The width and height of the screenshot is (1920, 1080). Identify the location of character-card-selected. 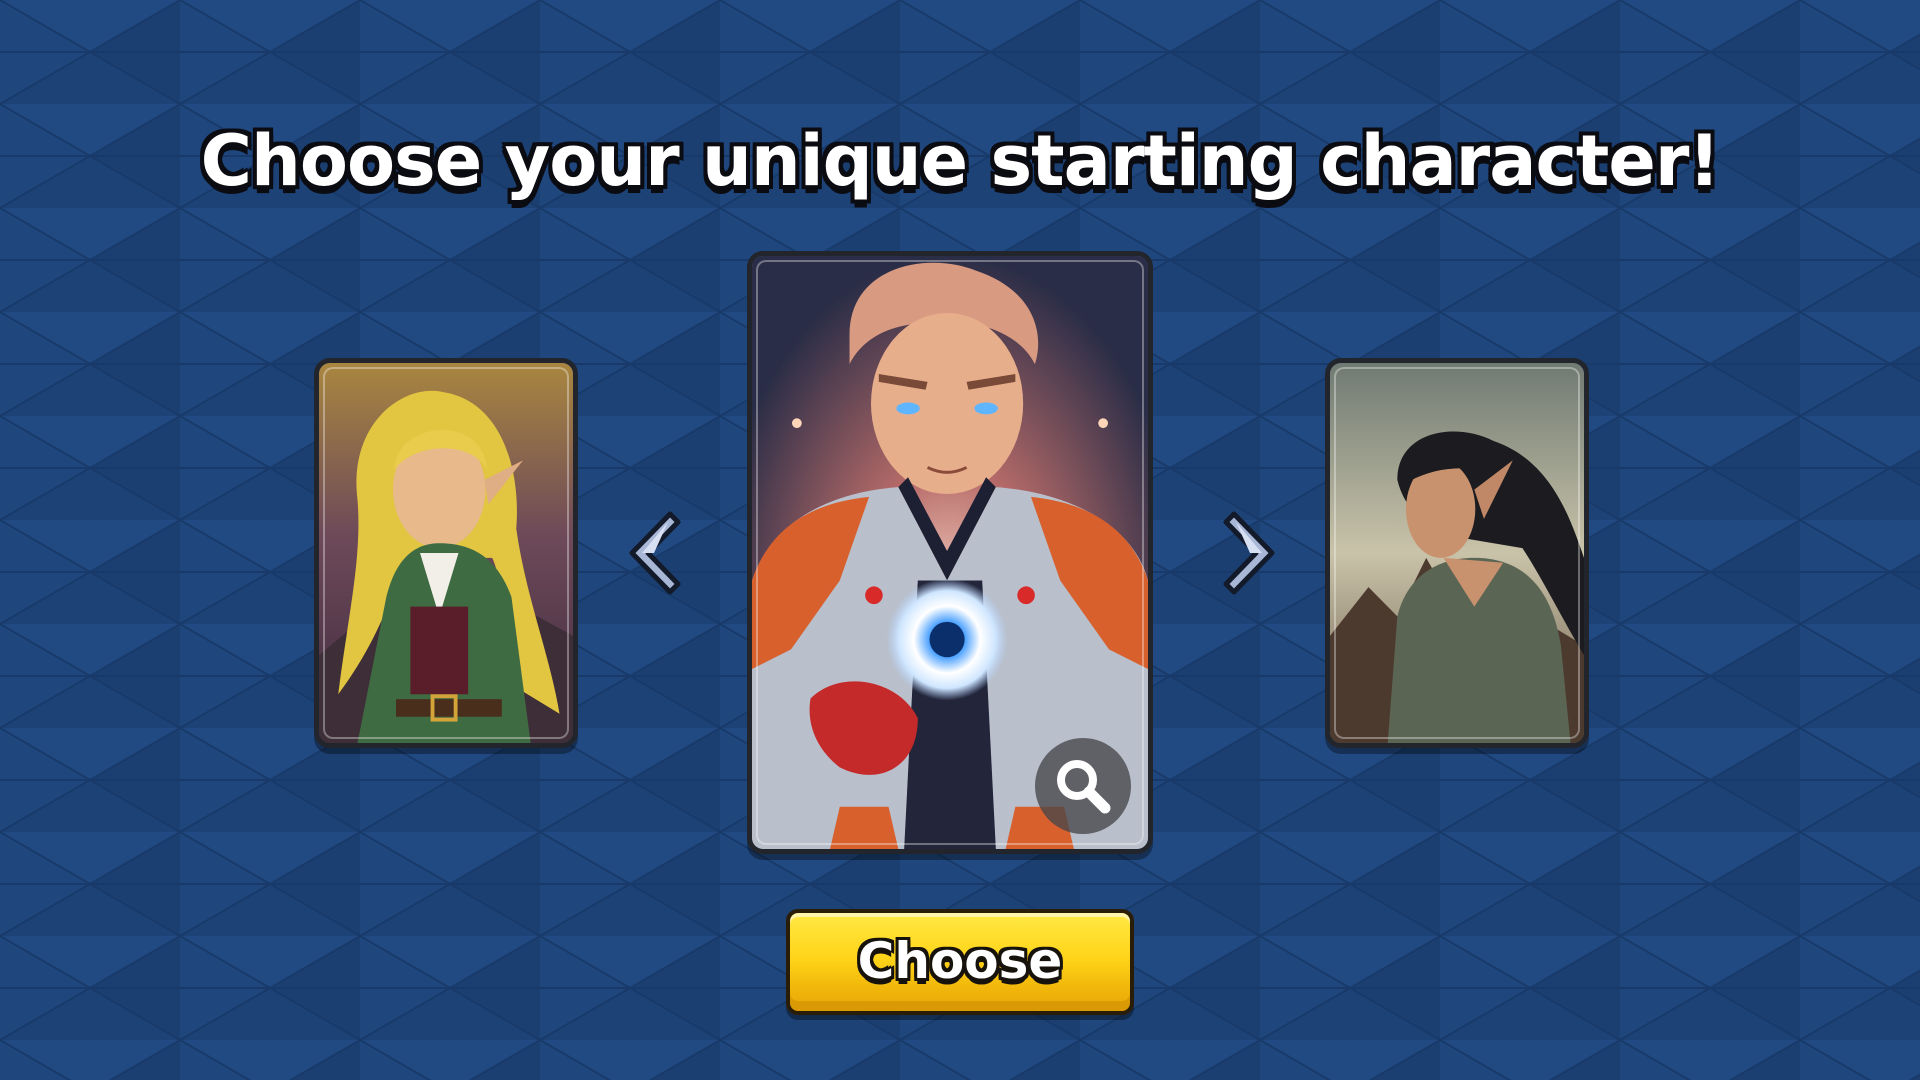
(950, 552).